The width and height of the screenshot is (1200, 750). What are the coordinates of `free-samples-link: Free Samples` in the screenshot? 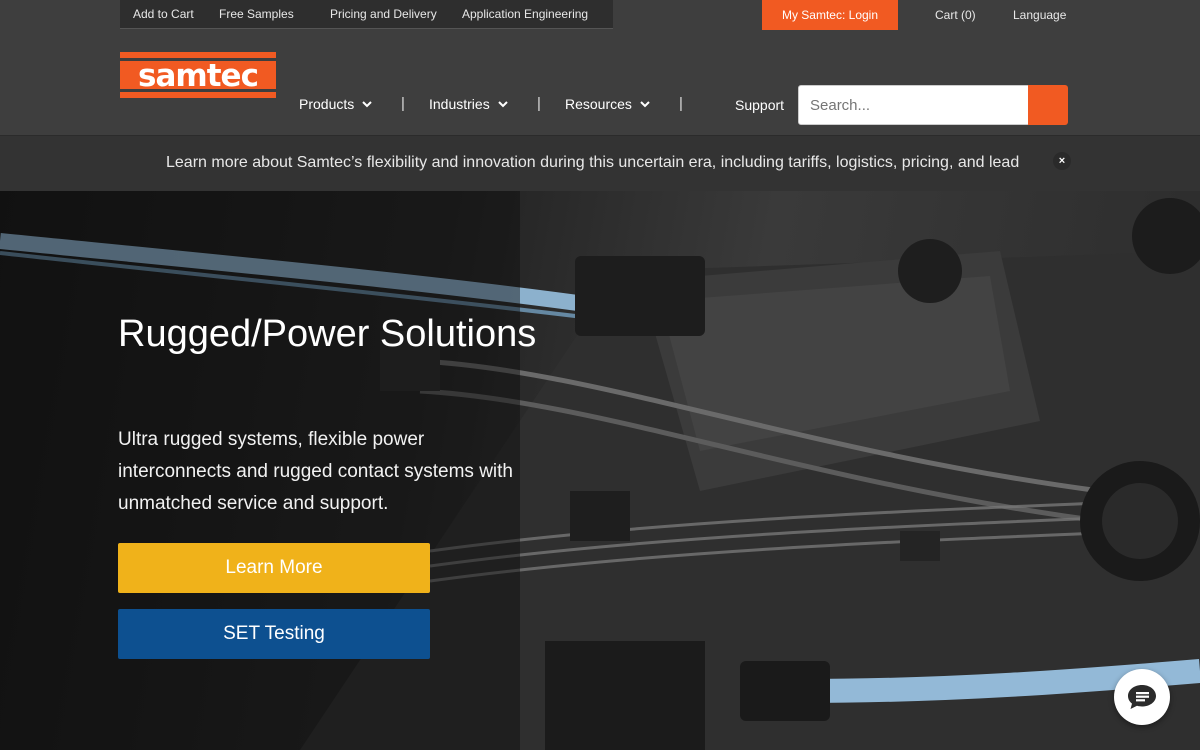 It's located at (256, 14).